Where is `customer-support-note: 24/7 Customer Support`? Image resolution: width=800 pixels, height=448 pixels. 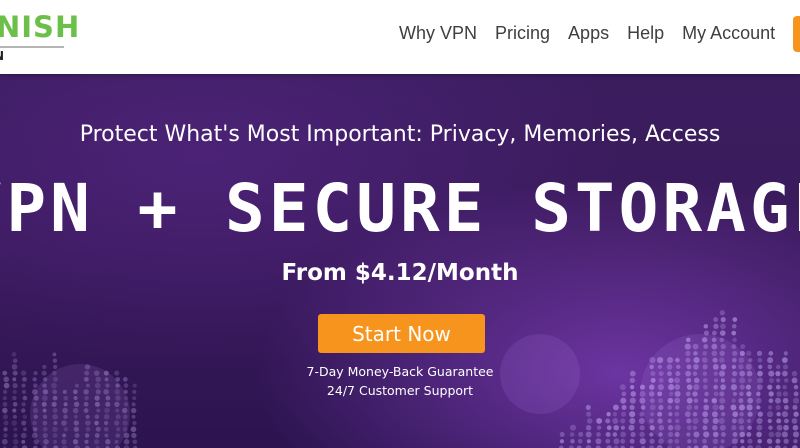
customer-support-note: 24/7 Customer Support is located at coordinates (400, 390).